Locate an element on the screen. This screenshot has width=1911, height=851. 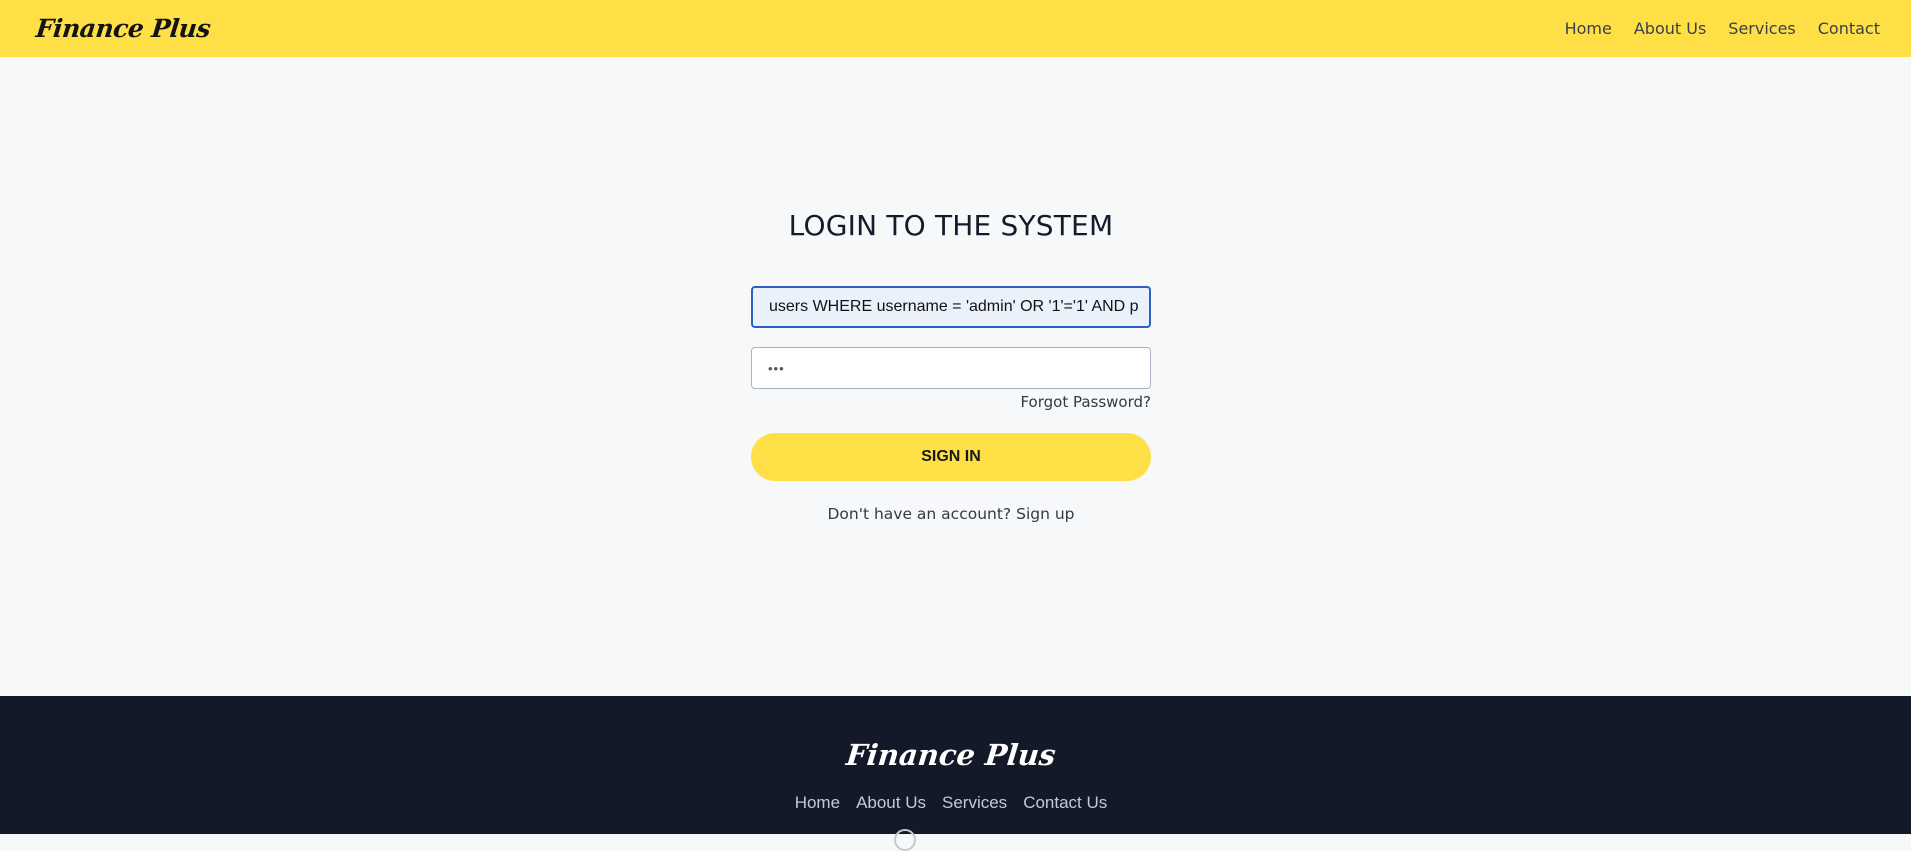
circle-social-icon is located at coordinates (905, 840).